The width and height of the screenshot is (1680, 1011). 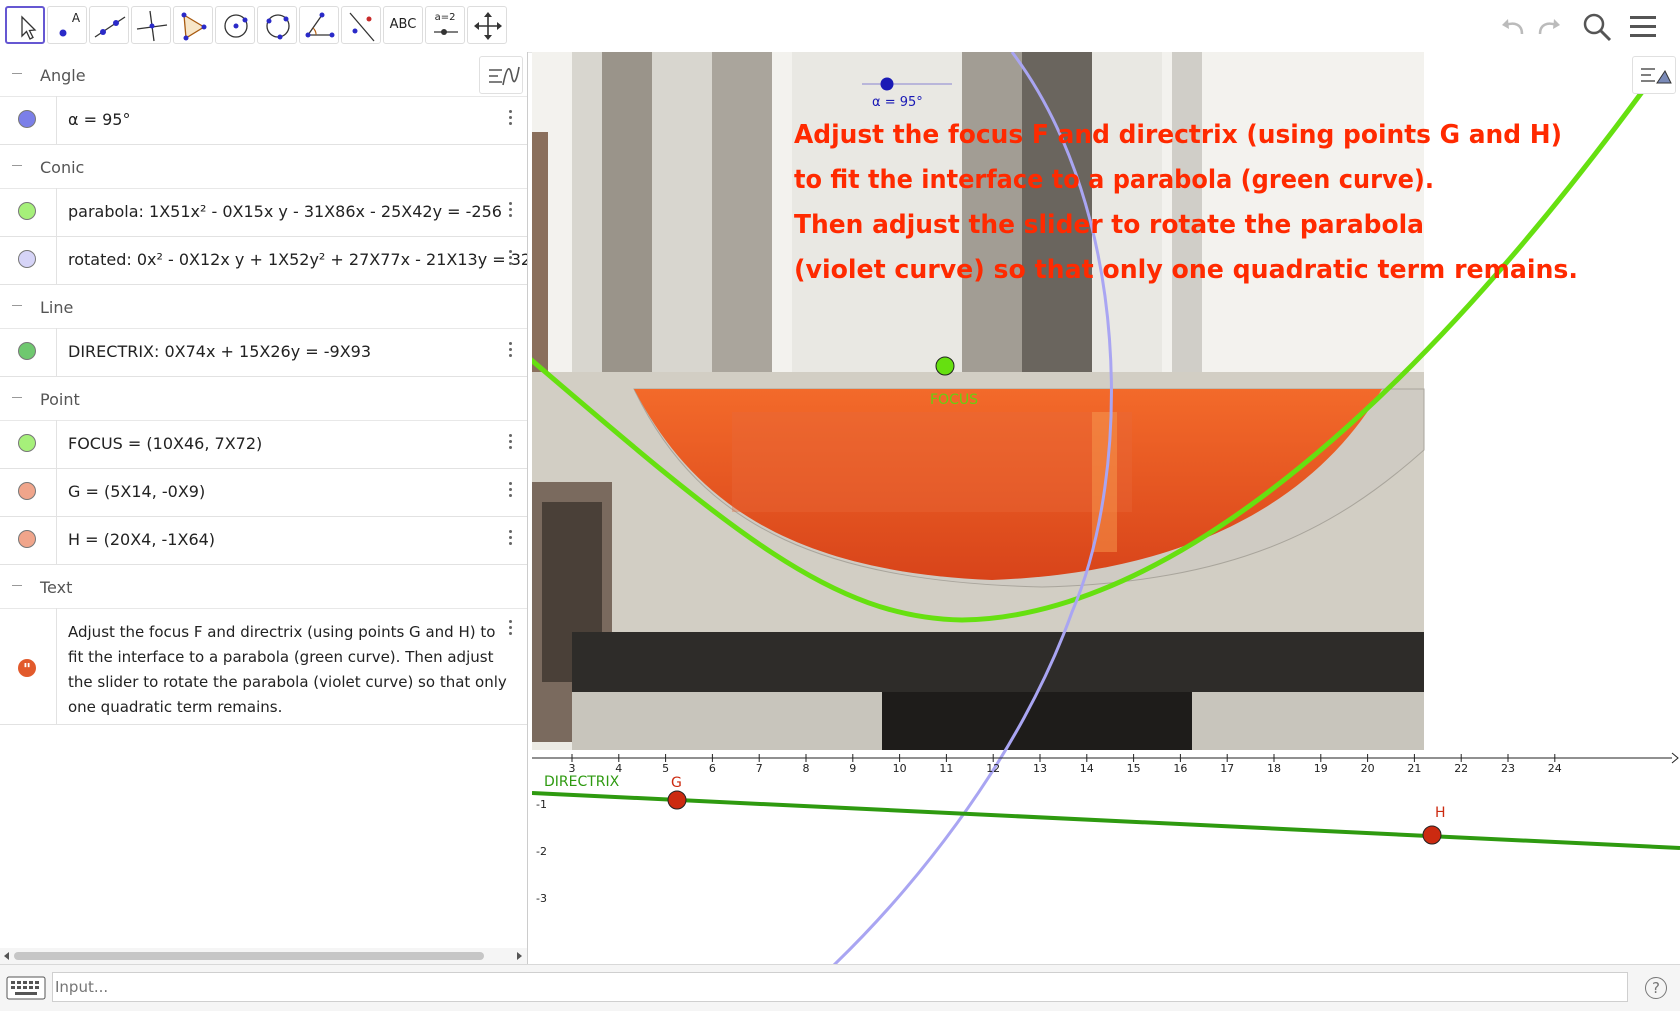 I want to click on x-axis-tick-label: 14, so click(x=1087, y=768).